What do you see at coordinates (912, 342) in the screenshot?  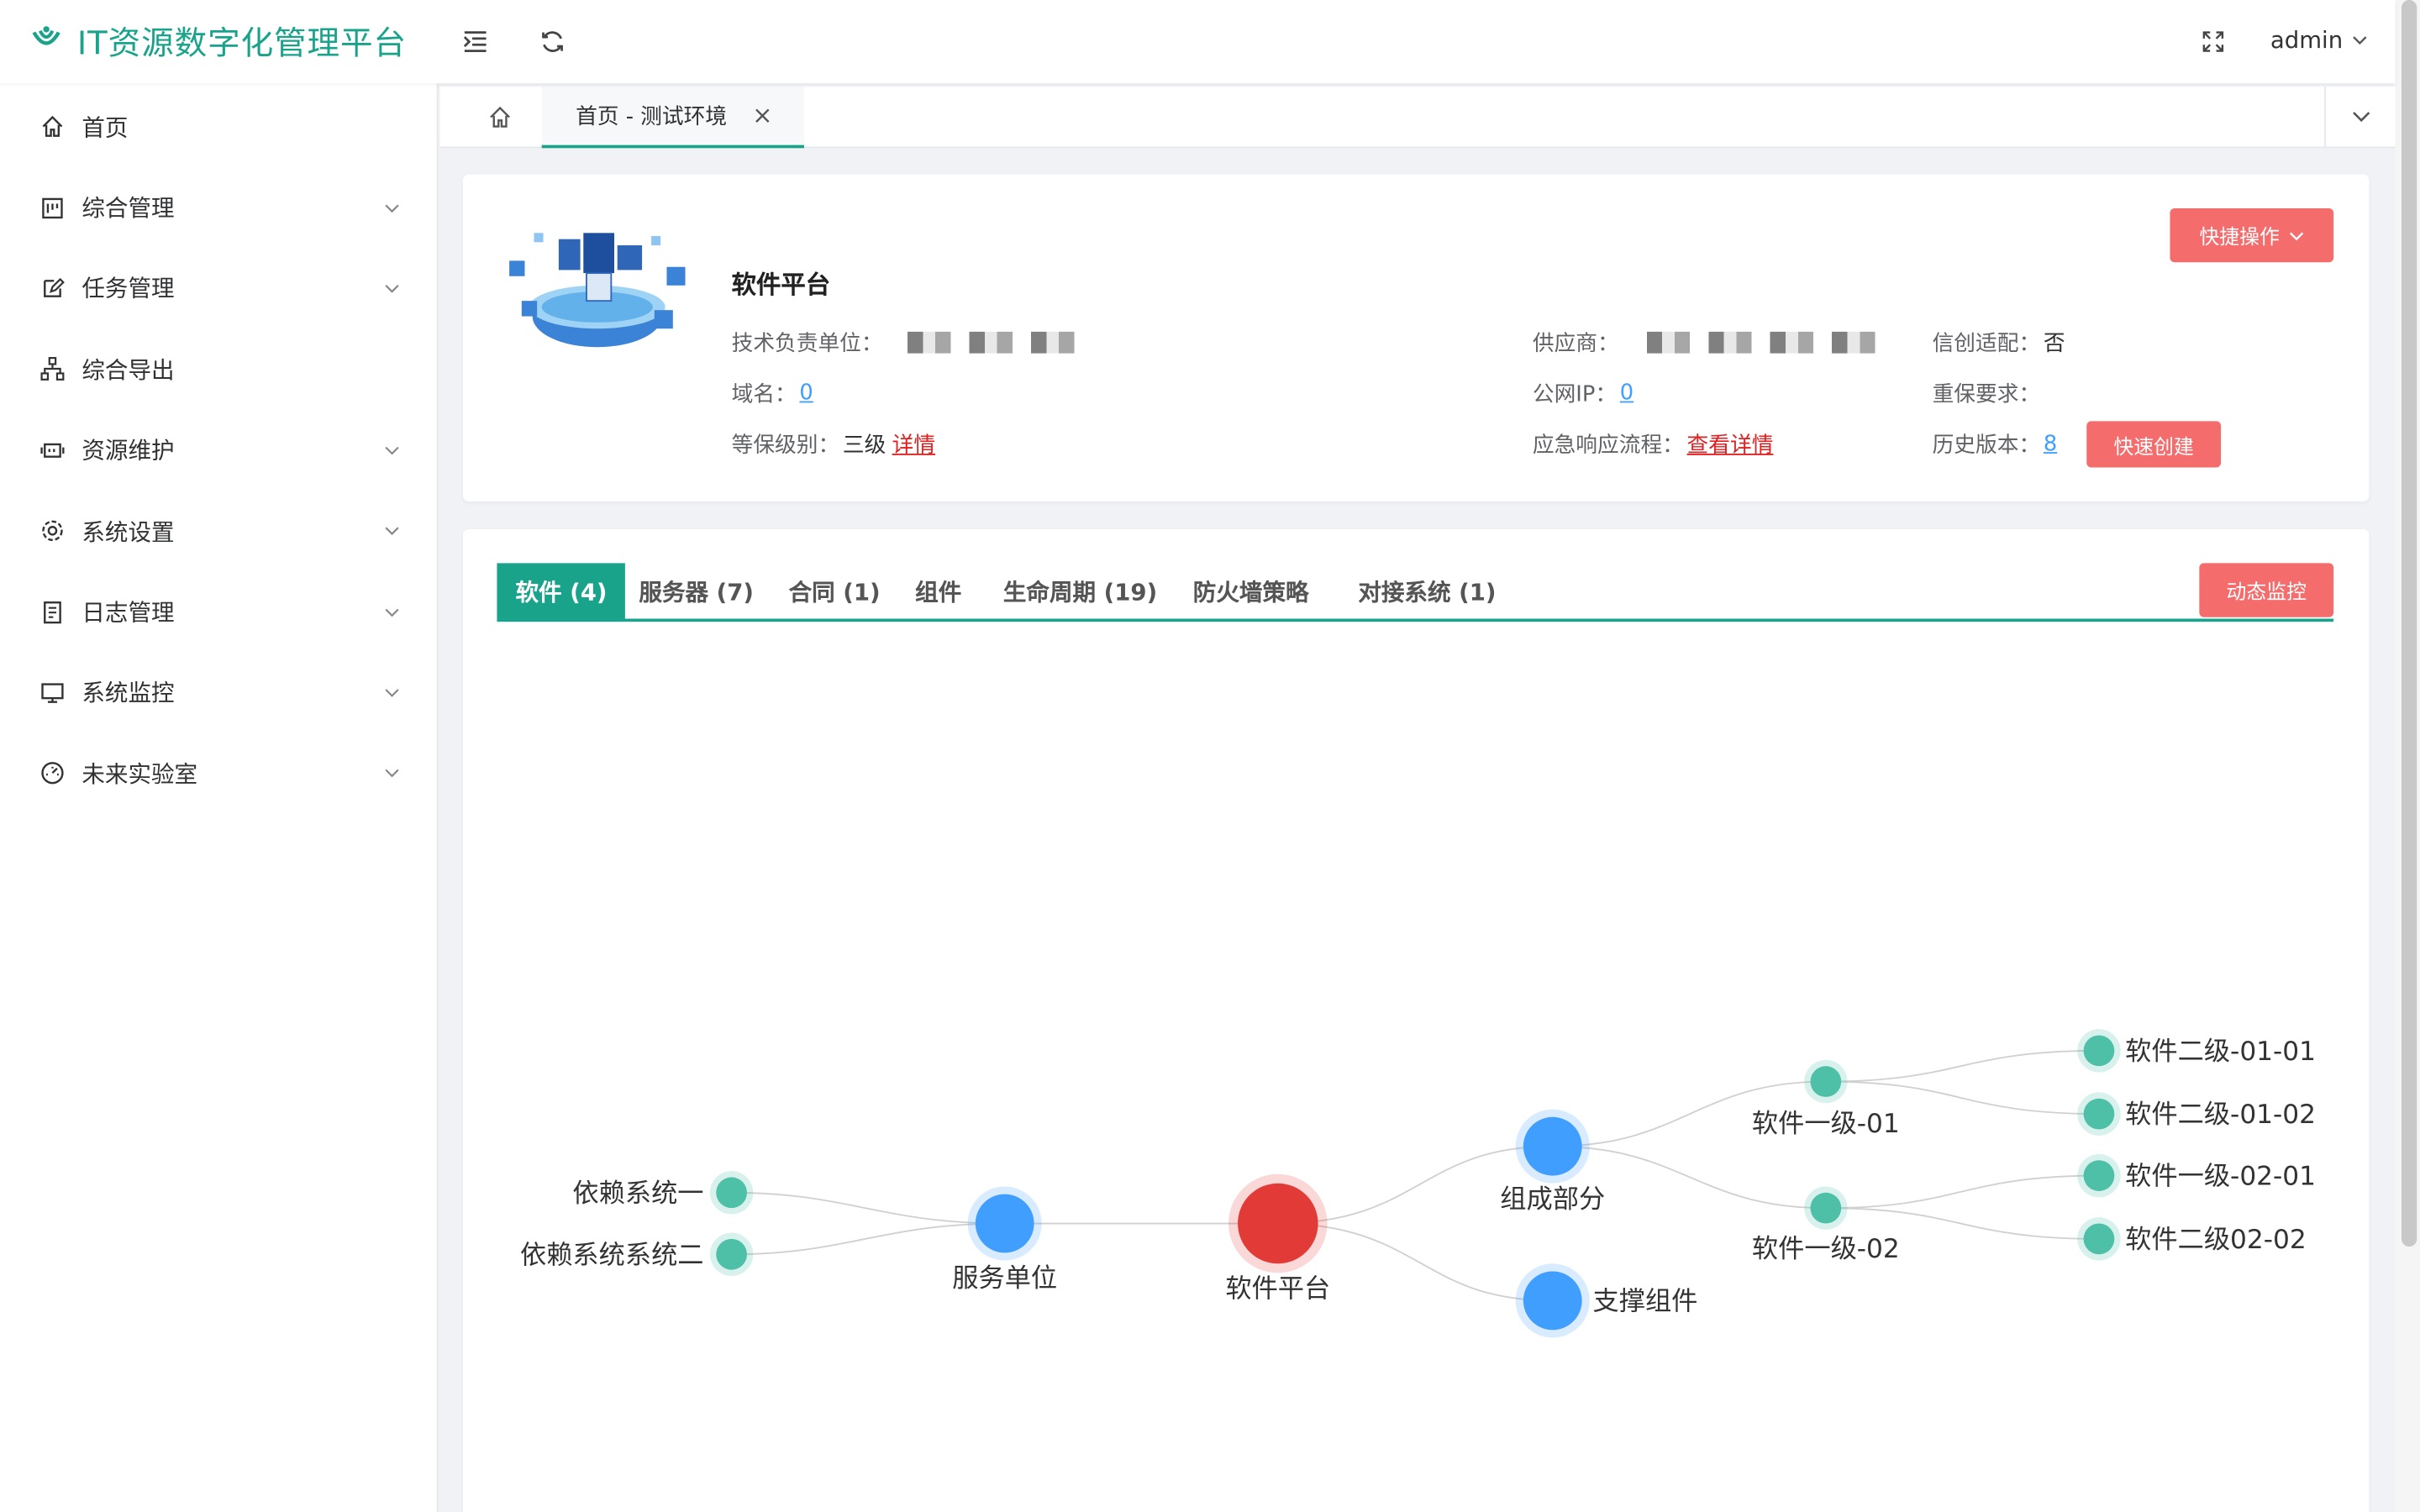 I see `tech-unit-field: 技术负责单位：` at bounding box center [912, 342].